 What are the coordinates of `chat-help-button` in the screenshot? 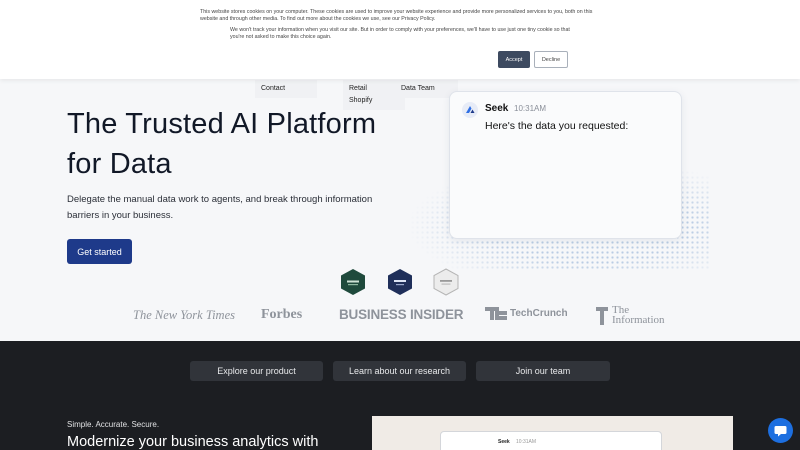 It's located at (780, 430).